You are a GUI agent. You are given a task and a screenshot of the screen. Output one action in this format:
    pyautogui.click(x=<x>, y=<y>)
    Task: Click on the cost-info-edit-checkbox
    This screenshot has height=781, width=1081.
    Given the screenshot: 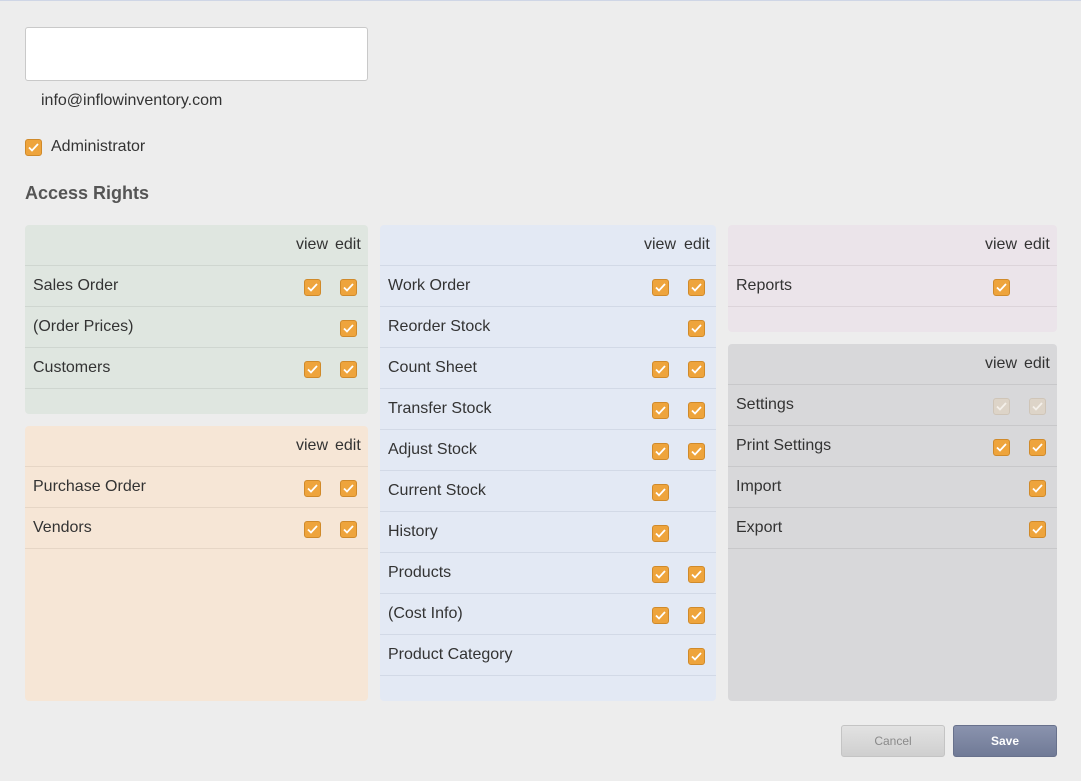 What is the action you would take?
    pyautogui.click(x=696, y=615)
    